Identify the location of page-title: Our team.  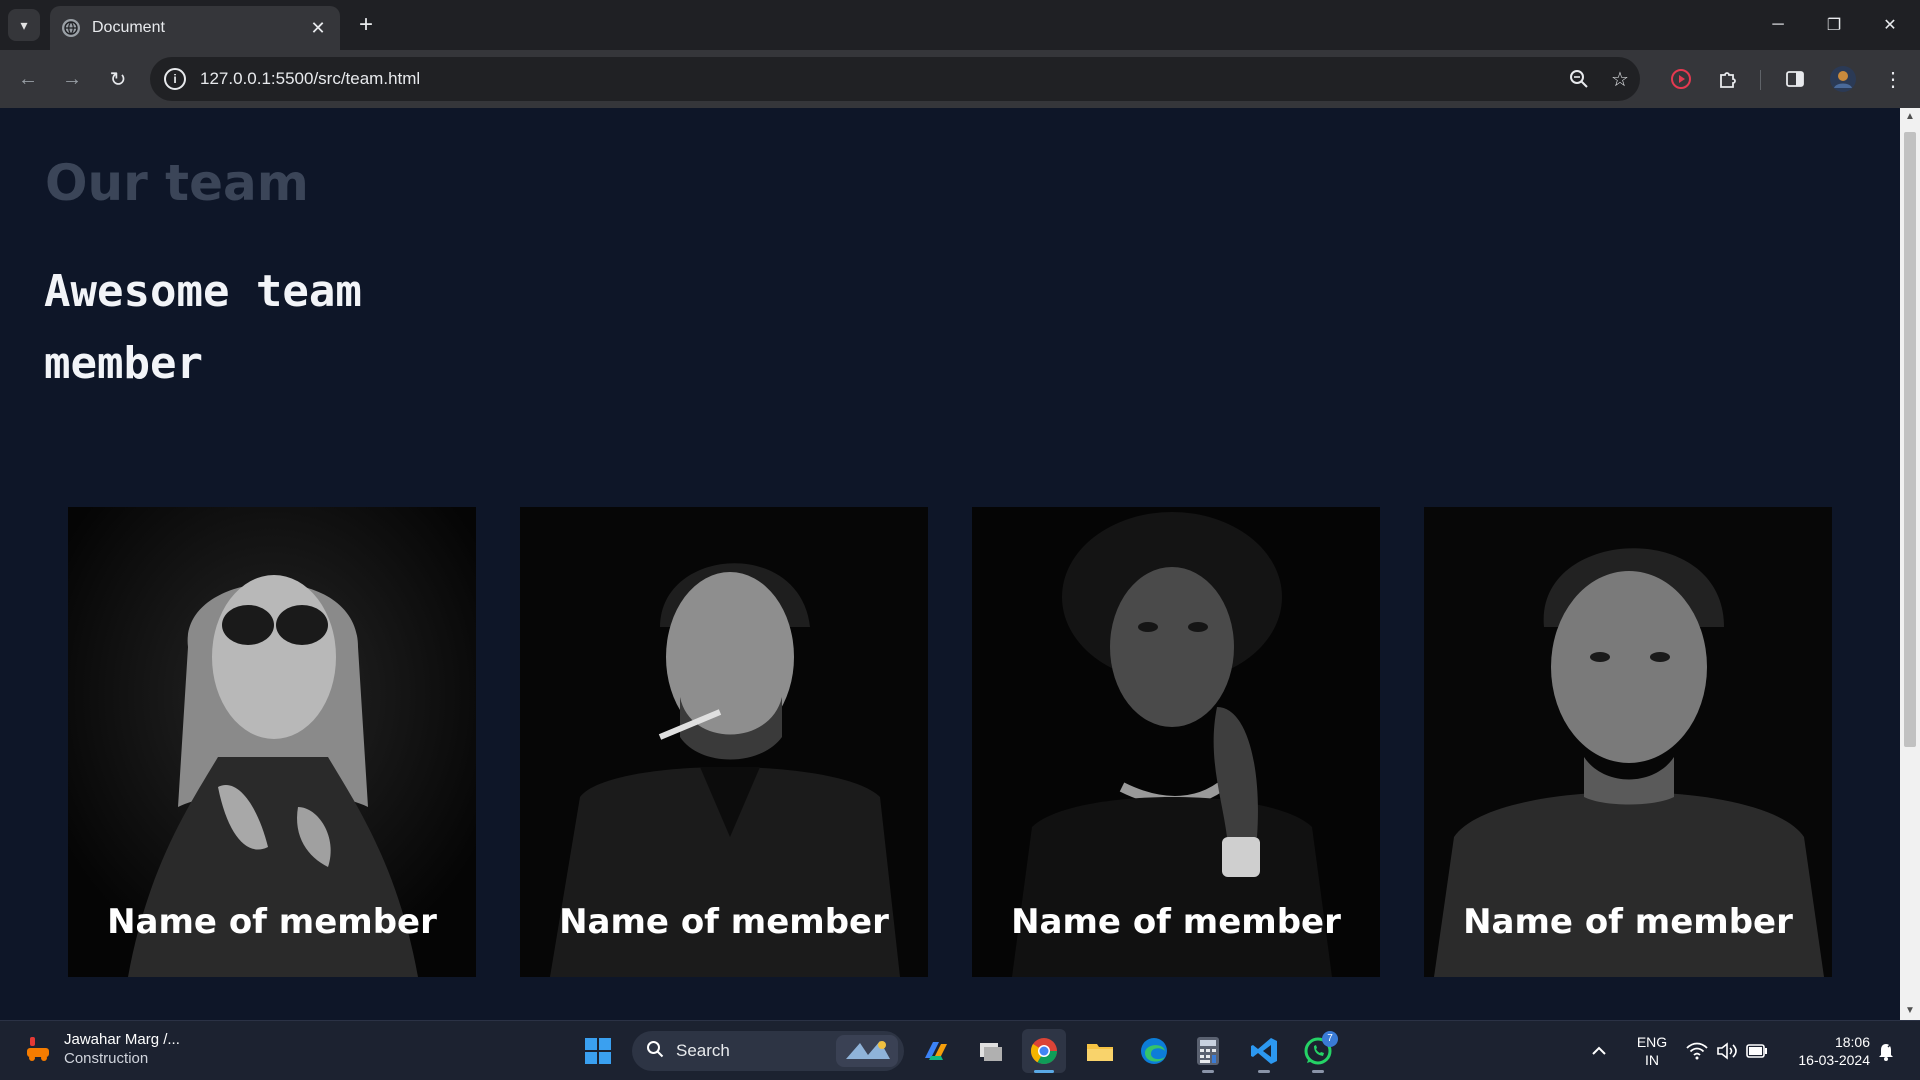
(177, 183).